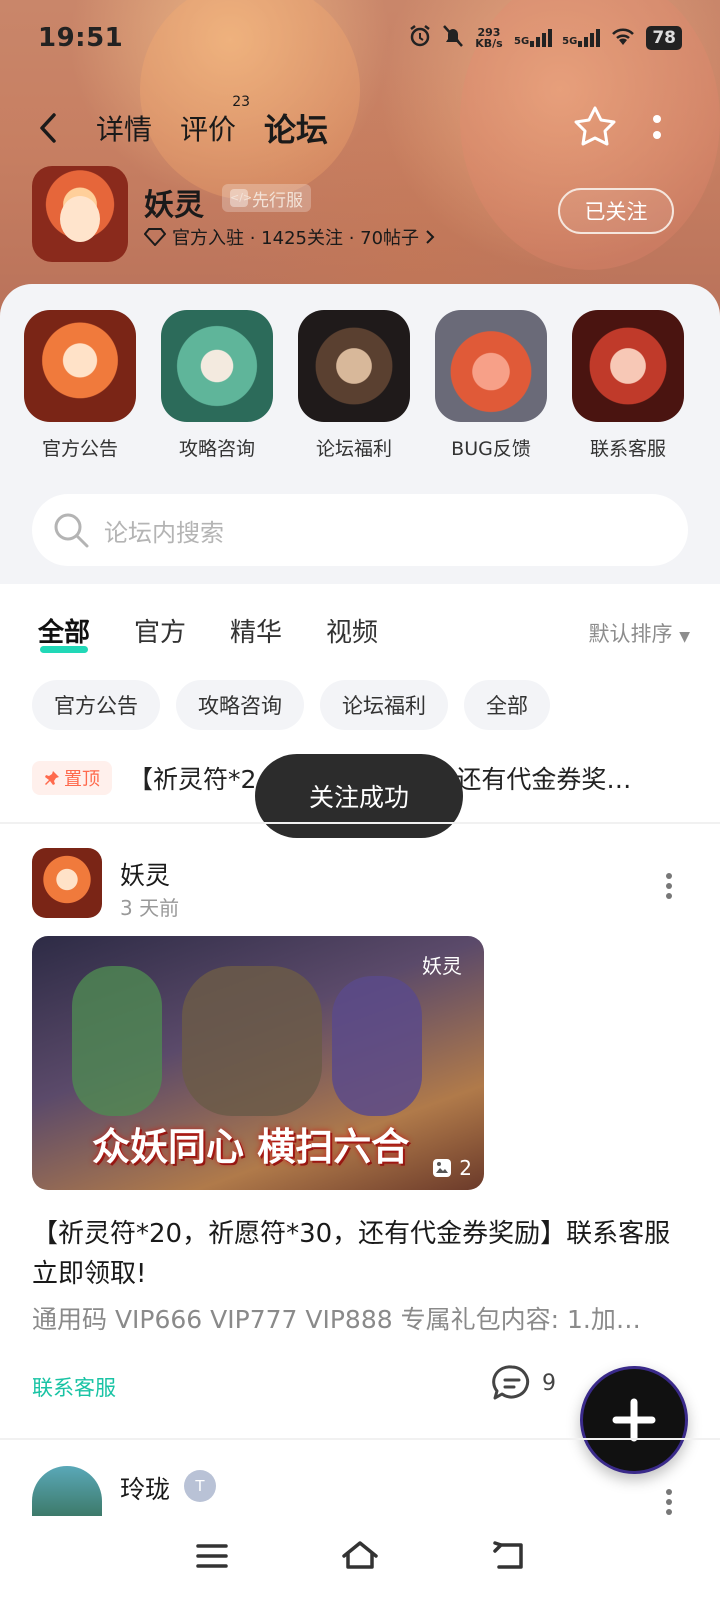 This screenshot has height=1600, width=720. I want to click on bug-report-avatar-image, so click(491, 366).